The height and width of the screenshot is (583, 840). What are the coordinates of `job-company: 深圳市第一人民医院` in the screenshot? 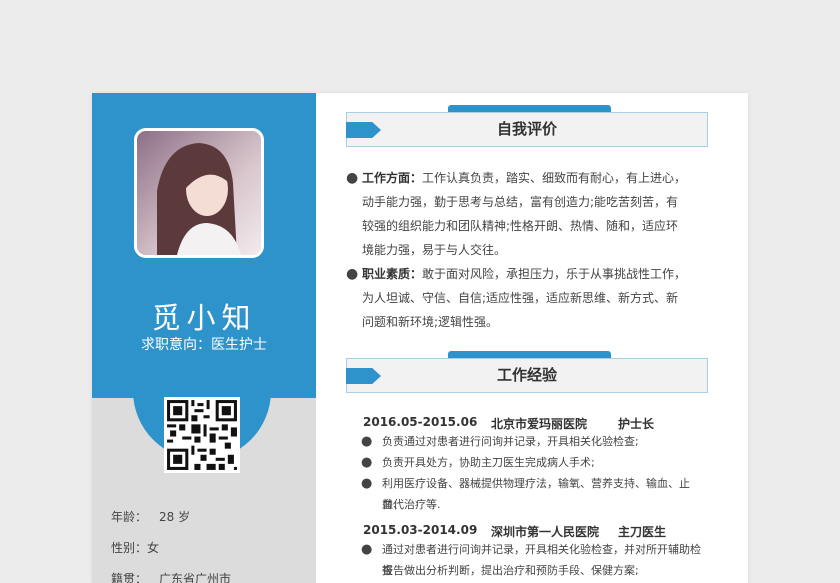 It's located at (545, 532).